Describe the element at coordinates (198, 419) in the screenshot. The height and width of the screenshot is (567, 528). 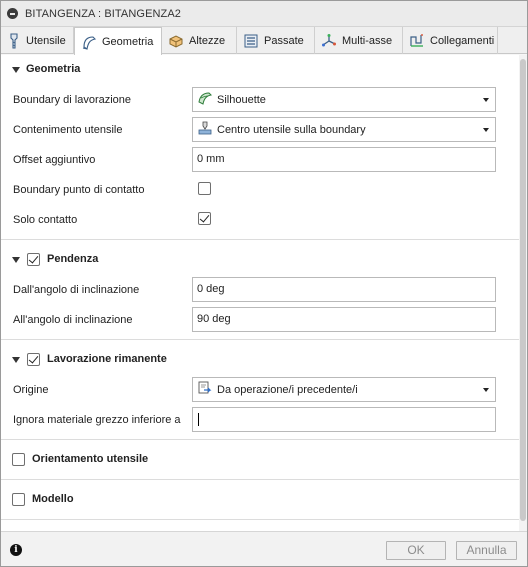
I see `text-cursor` at that location.